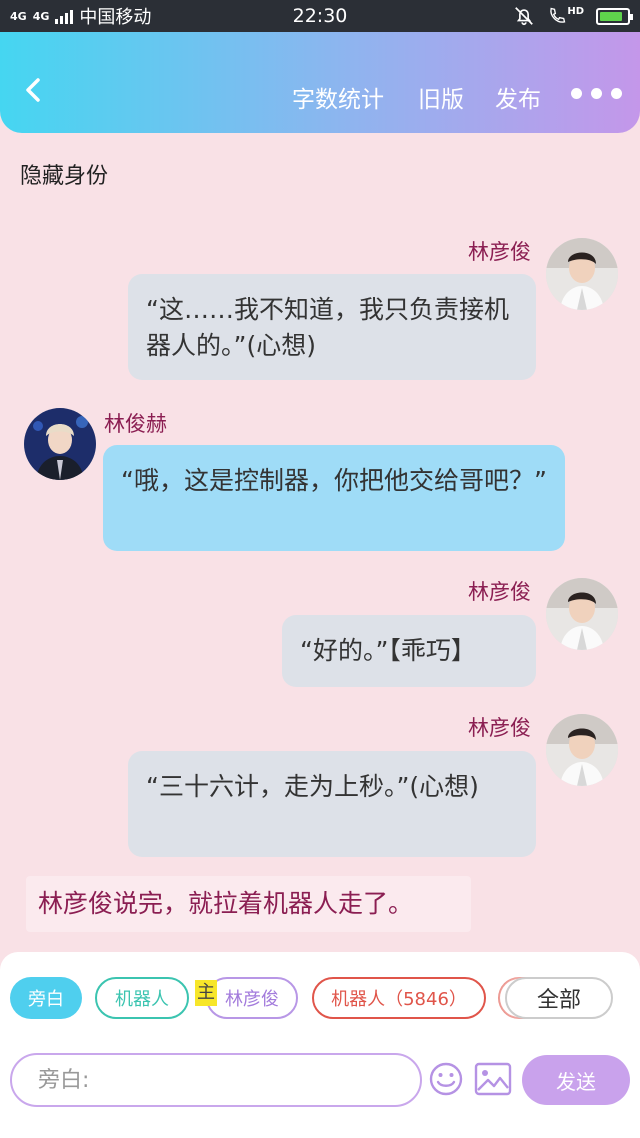  Describe the element at coordinates (576, 1080) in the screenshot. I see `send-button: 发送` at that location.